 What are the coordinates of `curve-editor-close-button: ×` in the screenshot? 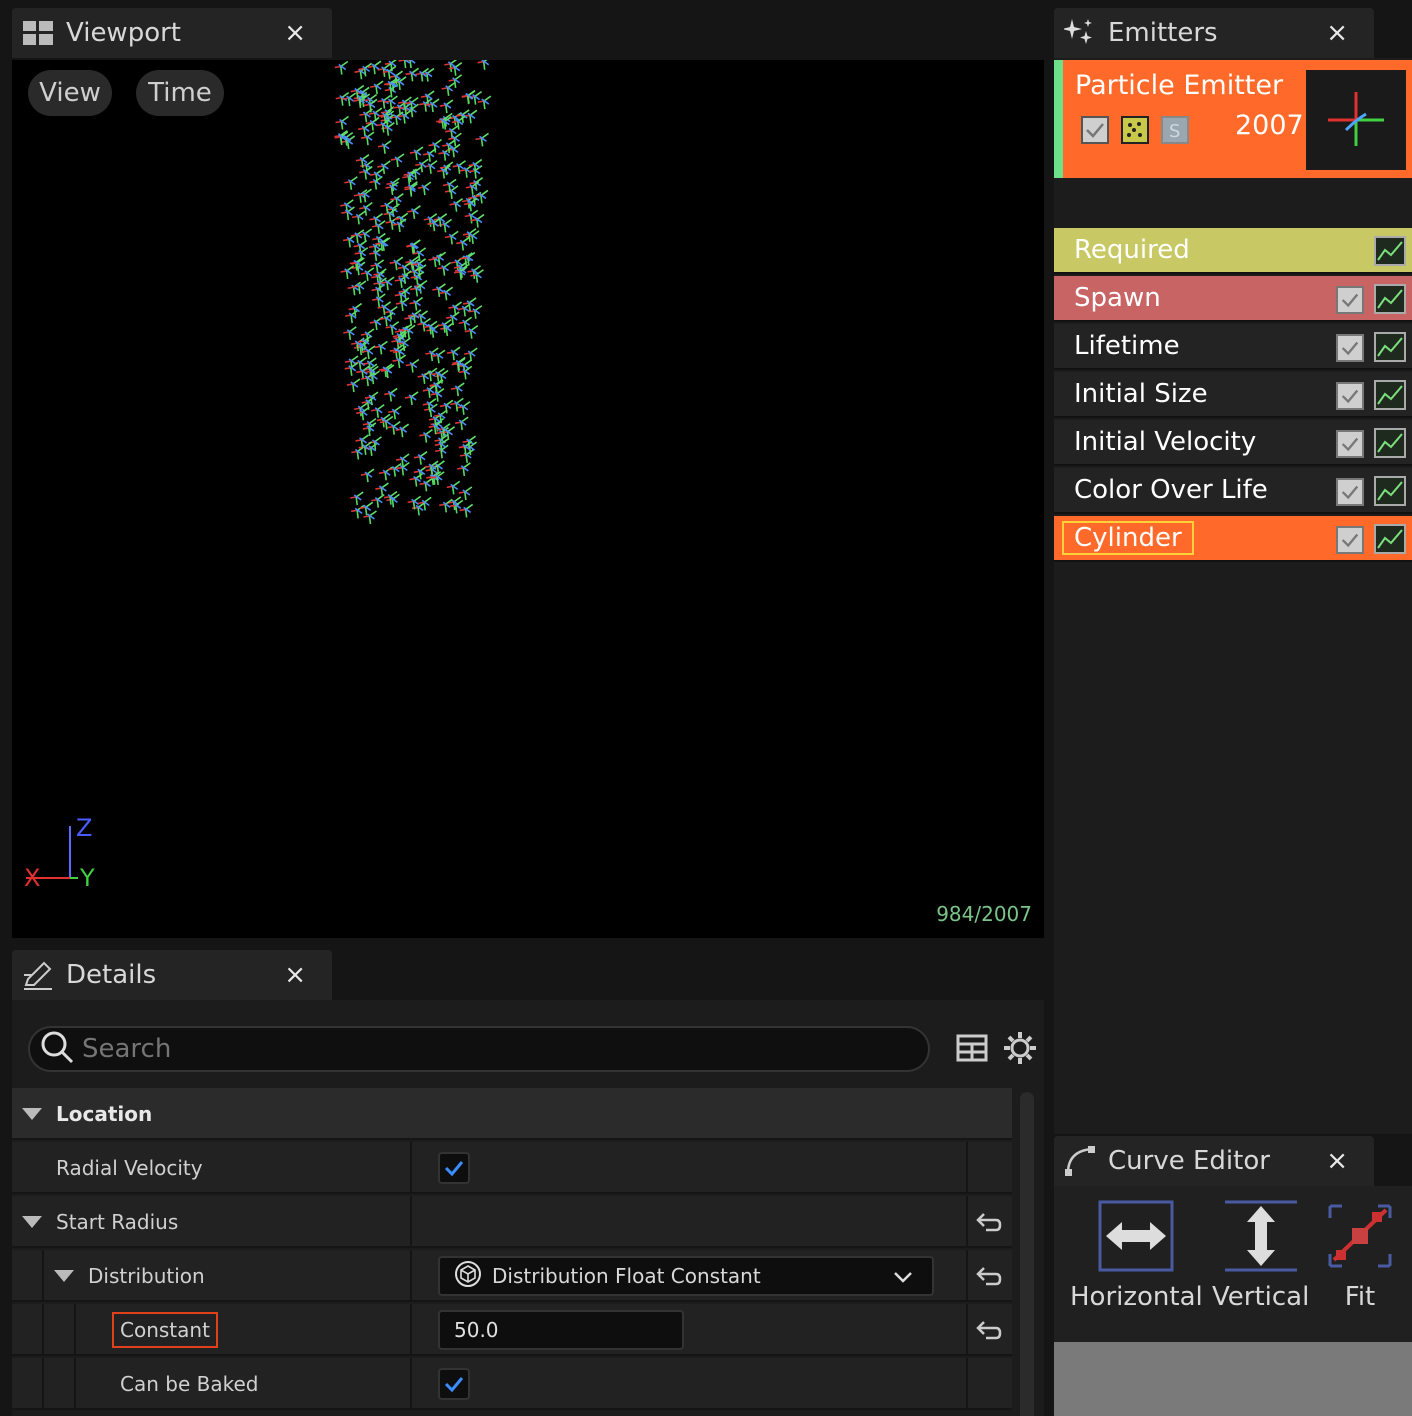 It's located at (1337, 1161).